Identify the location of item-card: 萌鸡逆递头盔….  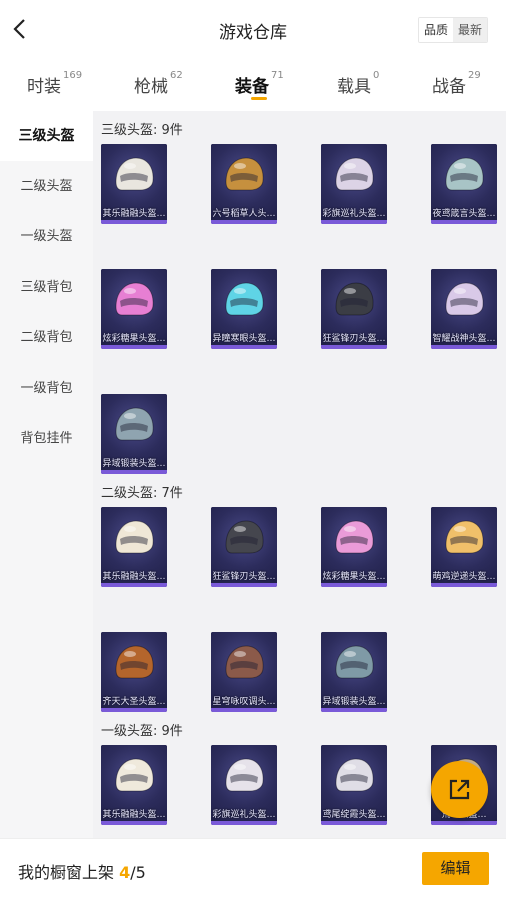
(464, 547).